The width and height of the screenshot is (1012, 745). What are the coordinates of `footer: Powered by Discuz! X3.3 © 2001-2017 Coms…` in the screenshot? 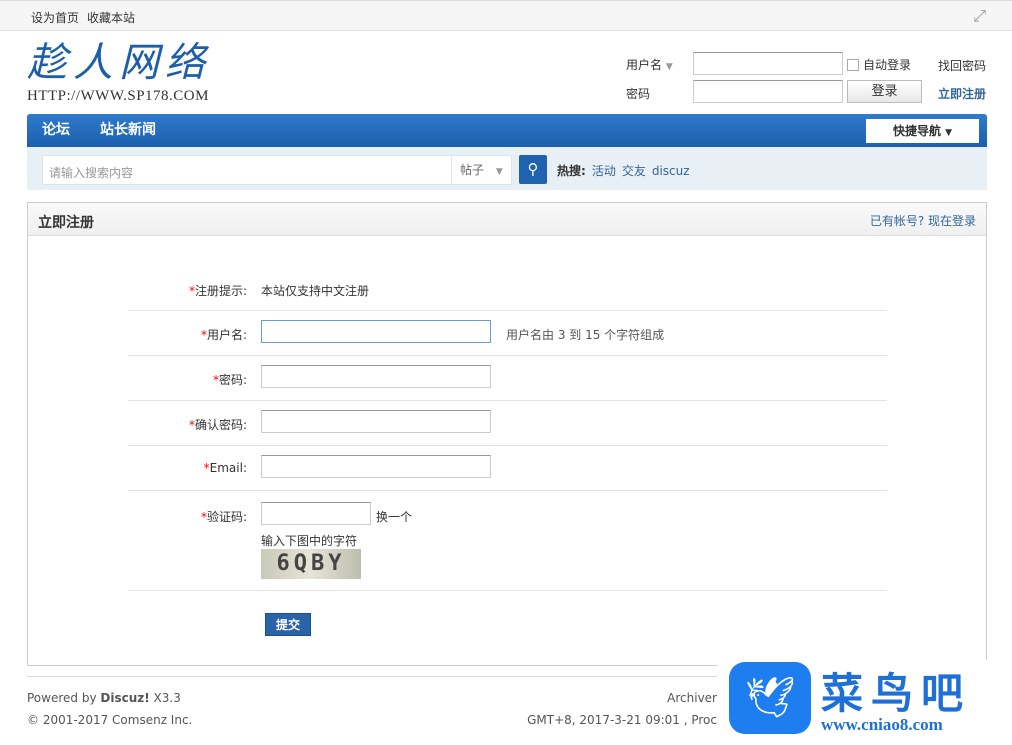 It's located at (372, 701).